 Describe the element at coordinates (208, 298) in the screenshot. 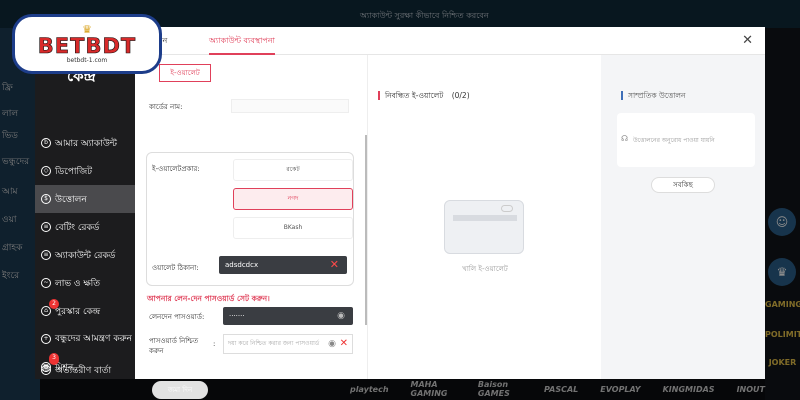

I see `set-password-warning: আপনার লেন-দেন পাসওয়ার্ড সেট করুন।` at that location.